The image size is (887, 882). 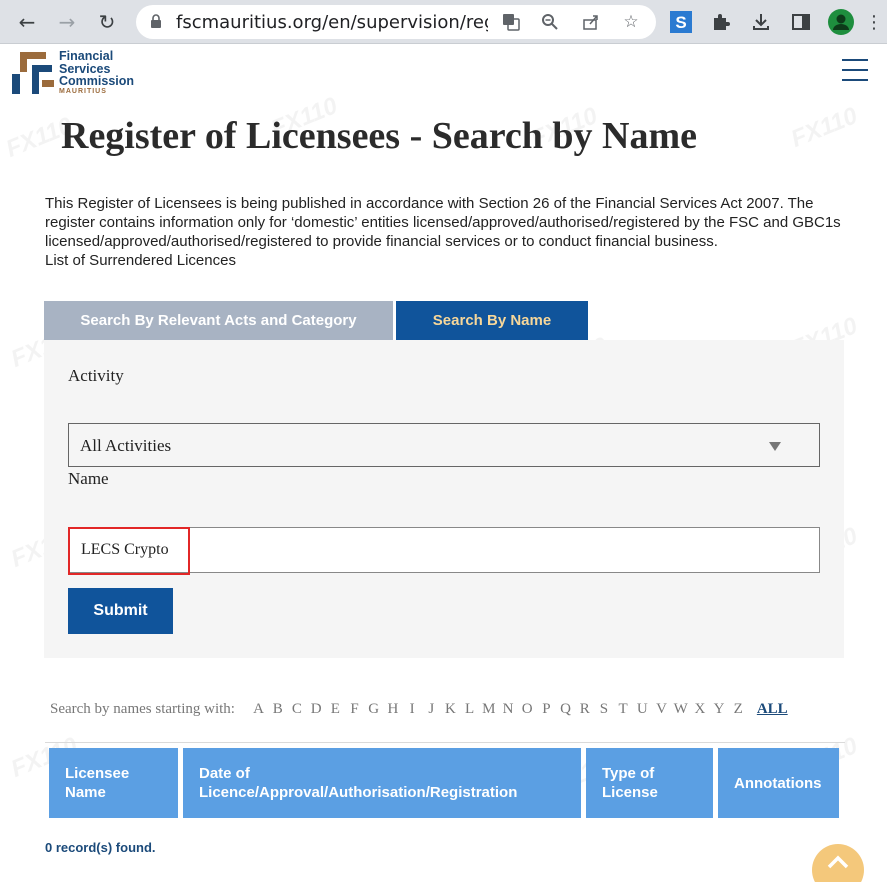 I want to click on logo-text: Financial Services Commission, so click(x=96, y=69).